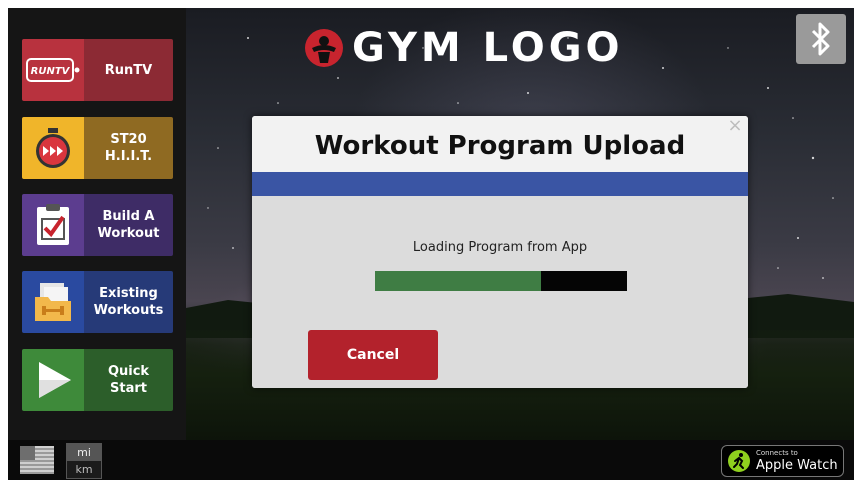  Describe the element at coordinates (735, 126) in the screenshot. I see `close-icon: ×` at that location.